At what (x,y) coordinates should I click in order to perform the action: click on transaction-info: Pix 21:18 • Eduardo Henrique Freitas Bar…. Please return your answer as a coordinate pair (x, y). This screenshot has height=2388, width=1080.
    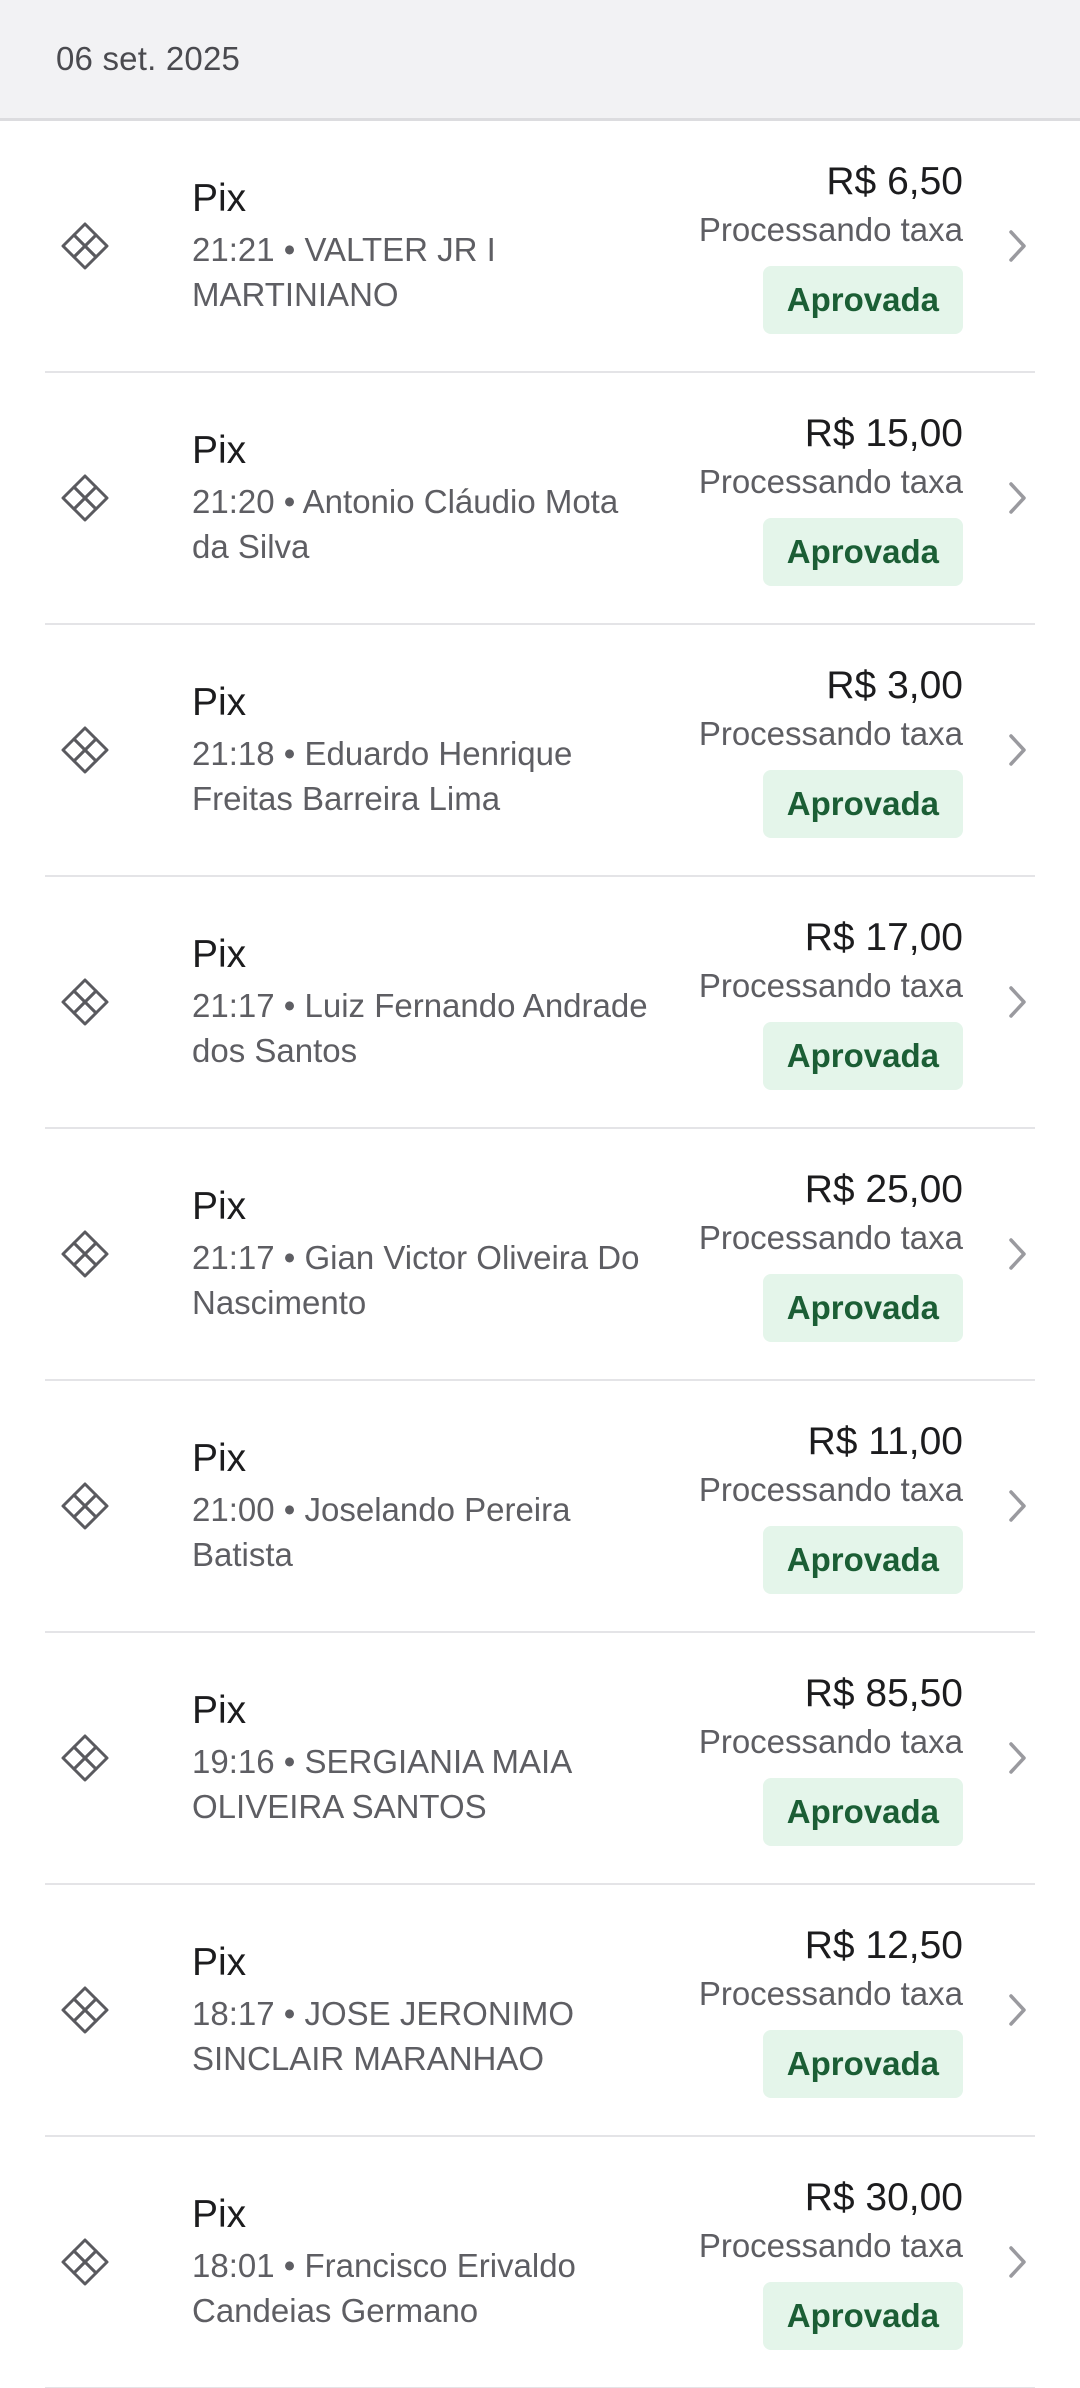
    Looking at the image, I should click on (445, 750).